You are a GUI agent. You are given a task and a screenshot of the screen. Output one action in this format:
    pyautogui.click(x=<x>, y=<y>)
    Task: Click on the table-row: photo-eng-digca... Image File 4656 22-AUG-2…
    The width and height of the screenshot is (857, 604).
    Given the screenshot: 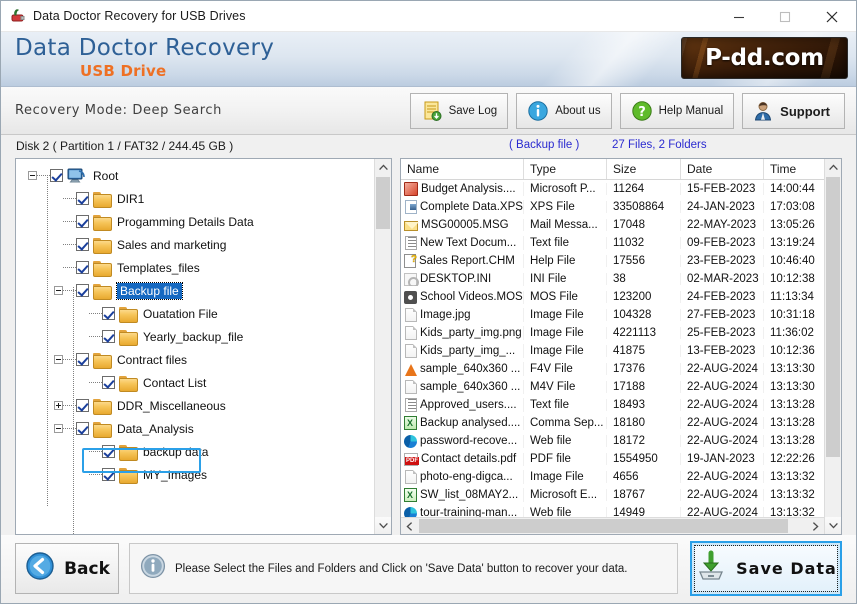 What is the action you would take?
    pyautogui.click(x=612, y=477)
    